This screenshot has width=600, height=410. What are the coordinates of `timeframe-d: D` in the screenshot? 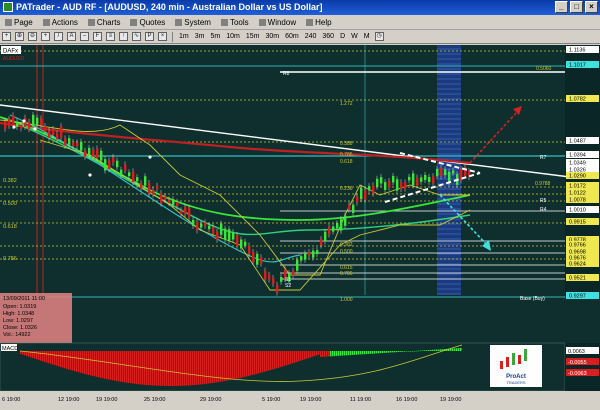 It's located at (342, 36).